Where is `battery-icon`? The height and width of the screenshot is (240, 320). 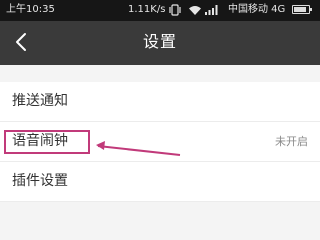 battery-icon is located at coordinates (302, 9).